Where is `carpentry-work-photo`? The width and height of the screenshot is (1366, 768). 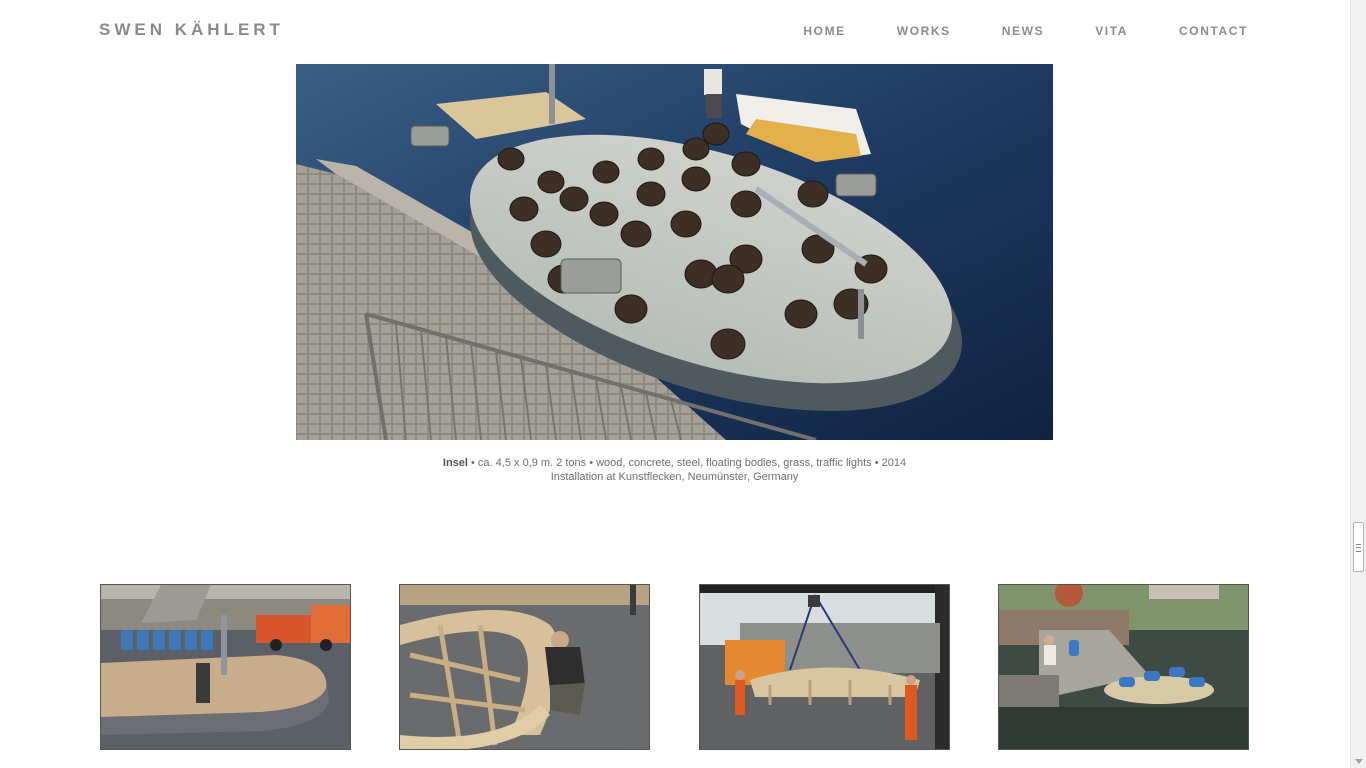
carpentry-work-photo is located at coordinates (524, 667).